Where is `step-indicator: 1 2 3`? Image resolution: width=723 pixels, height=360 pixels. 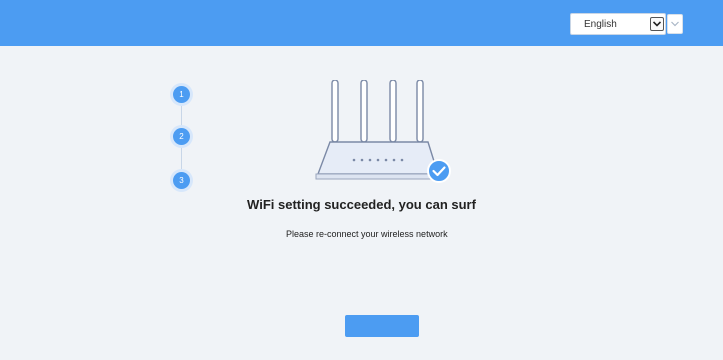 step-indicator: 1 2 3 is located at coordinates (182, 138).